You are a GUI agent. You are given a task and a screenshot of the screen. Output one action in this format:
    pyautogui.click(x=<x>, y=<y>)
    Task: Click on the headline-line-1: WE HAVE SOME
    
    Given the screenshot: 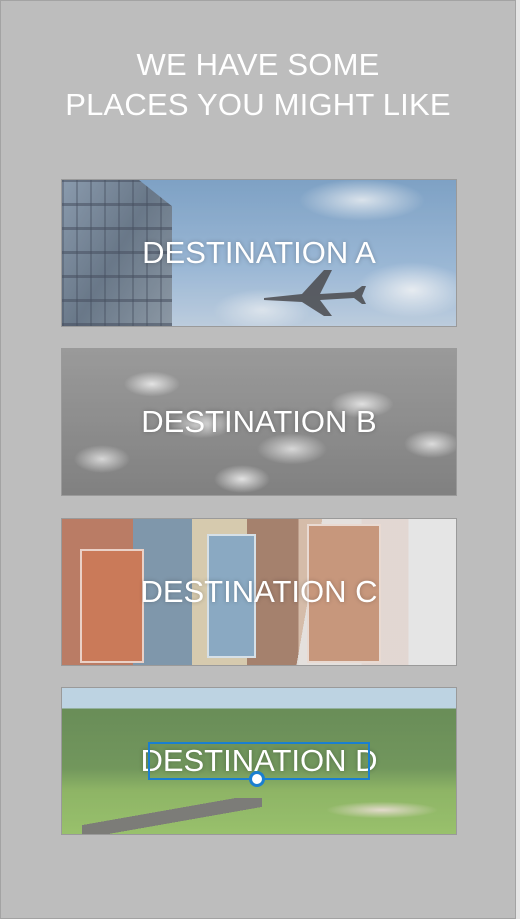 What is the action you would take?
    pyautogui.click(x=258, y=64)
    